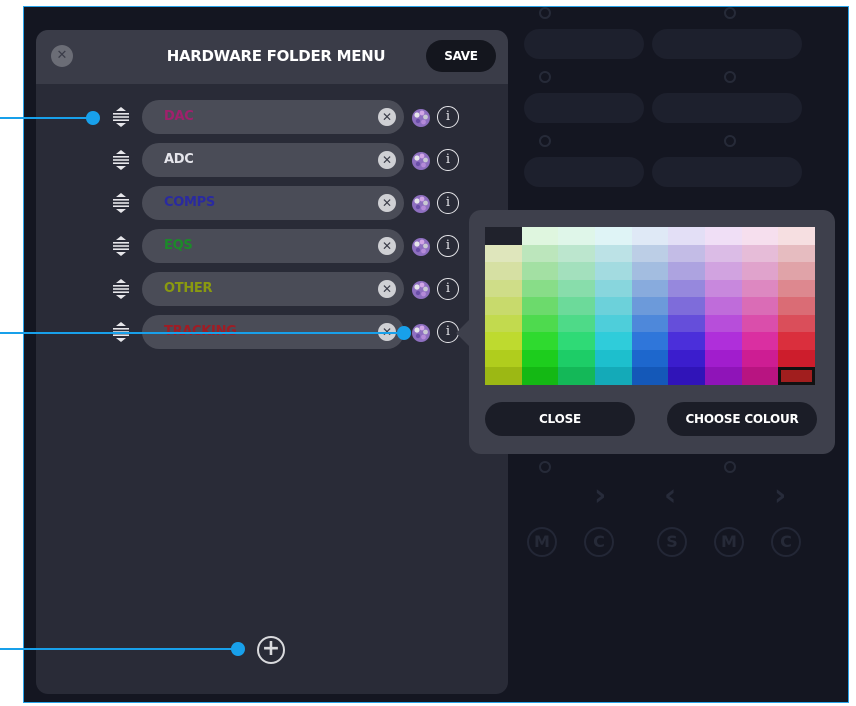  What do you see at coordinates (273, 289) in the screenshot?
I see `folder-name-field: OTHER ✕` at bounding box center [273, 289].